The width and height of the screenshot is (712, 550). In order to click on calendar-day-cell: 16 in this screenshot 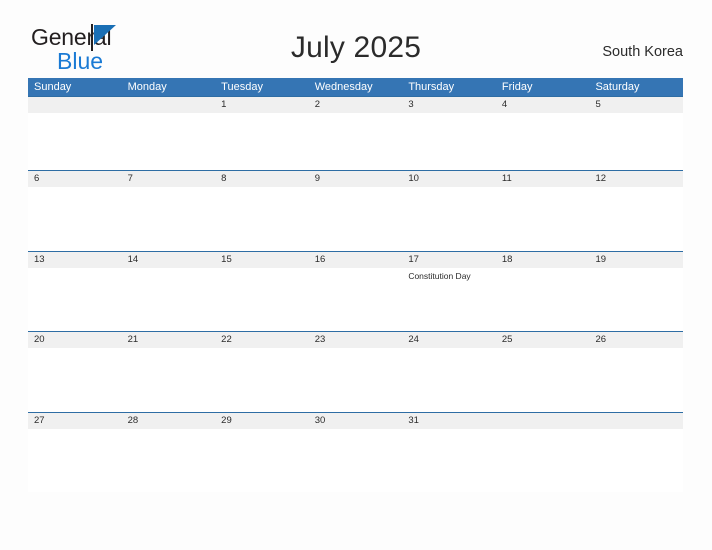, I will do `click(356, 292)`.